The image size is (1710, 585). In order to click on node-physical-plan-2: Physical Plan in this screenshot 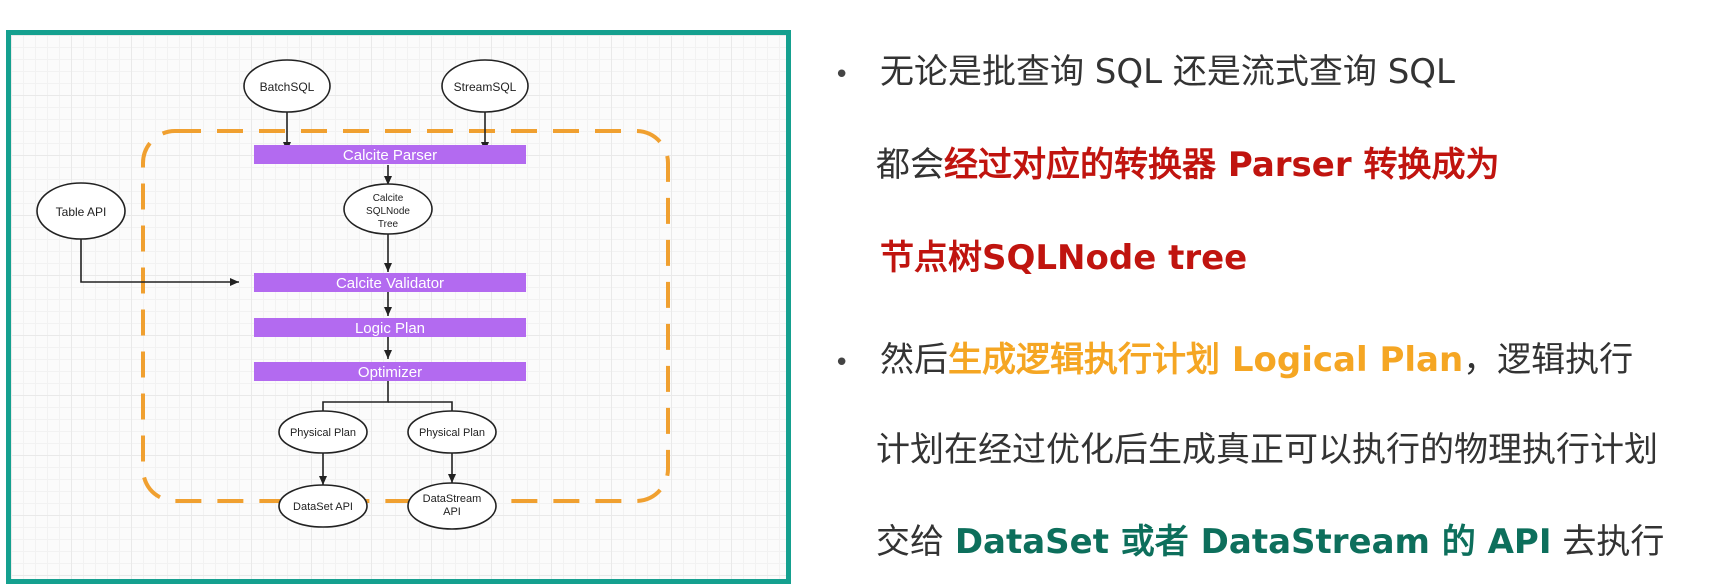, I will do `click(452, 432)`.